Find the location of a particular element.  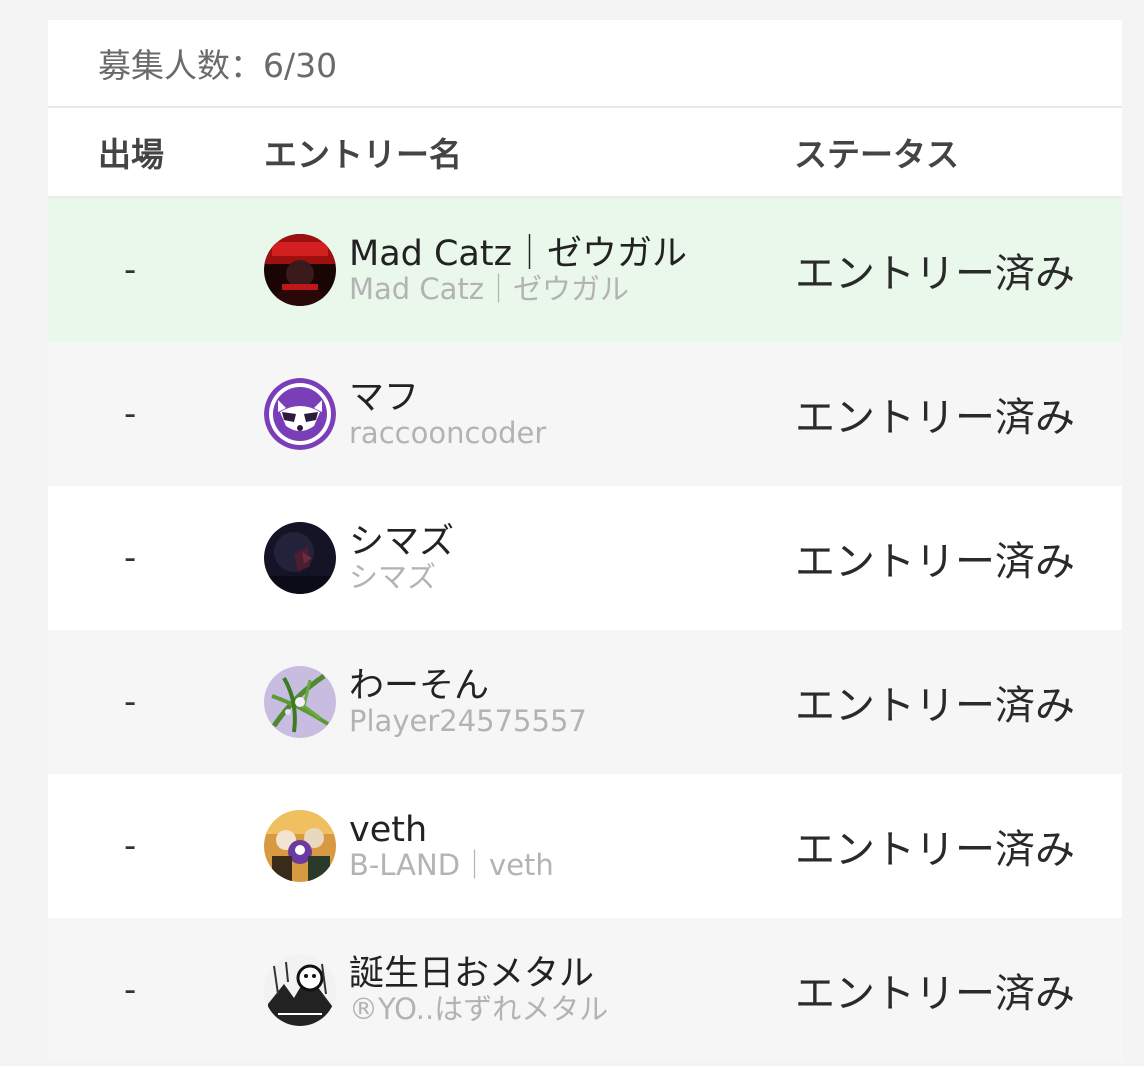

entry-name: Mad Catz｜ゼウガル is located at coordinates (518, 254).